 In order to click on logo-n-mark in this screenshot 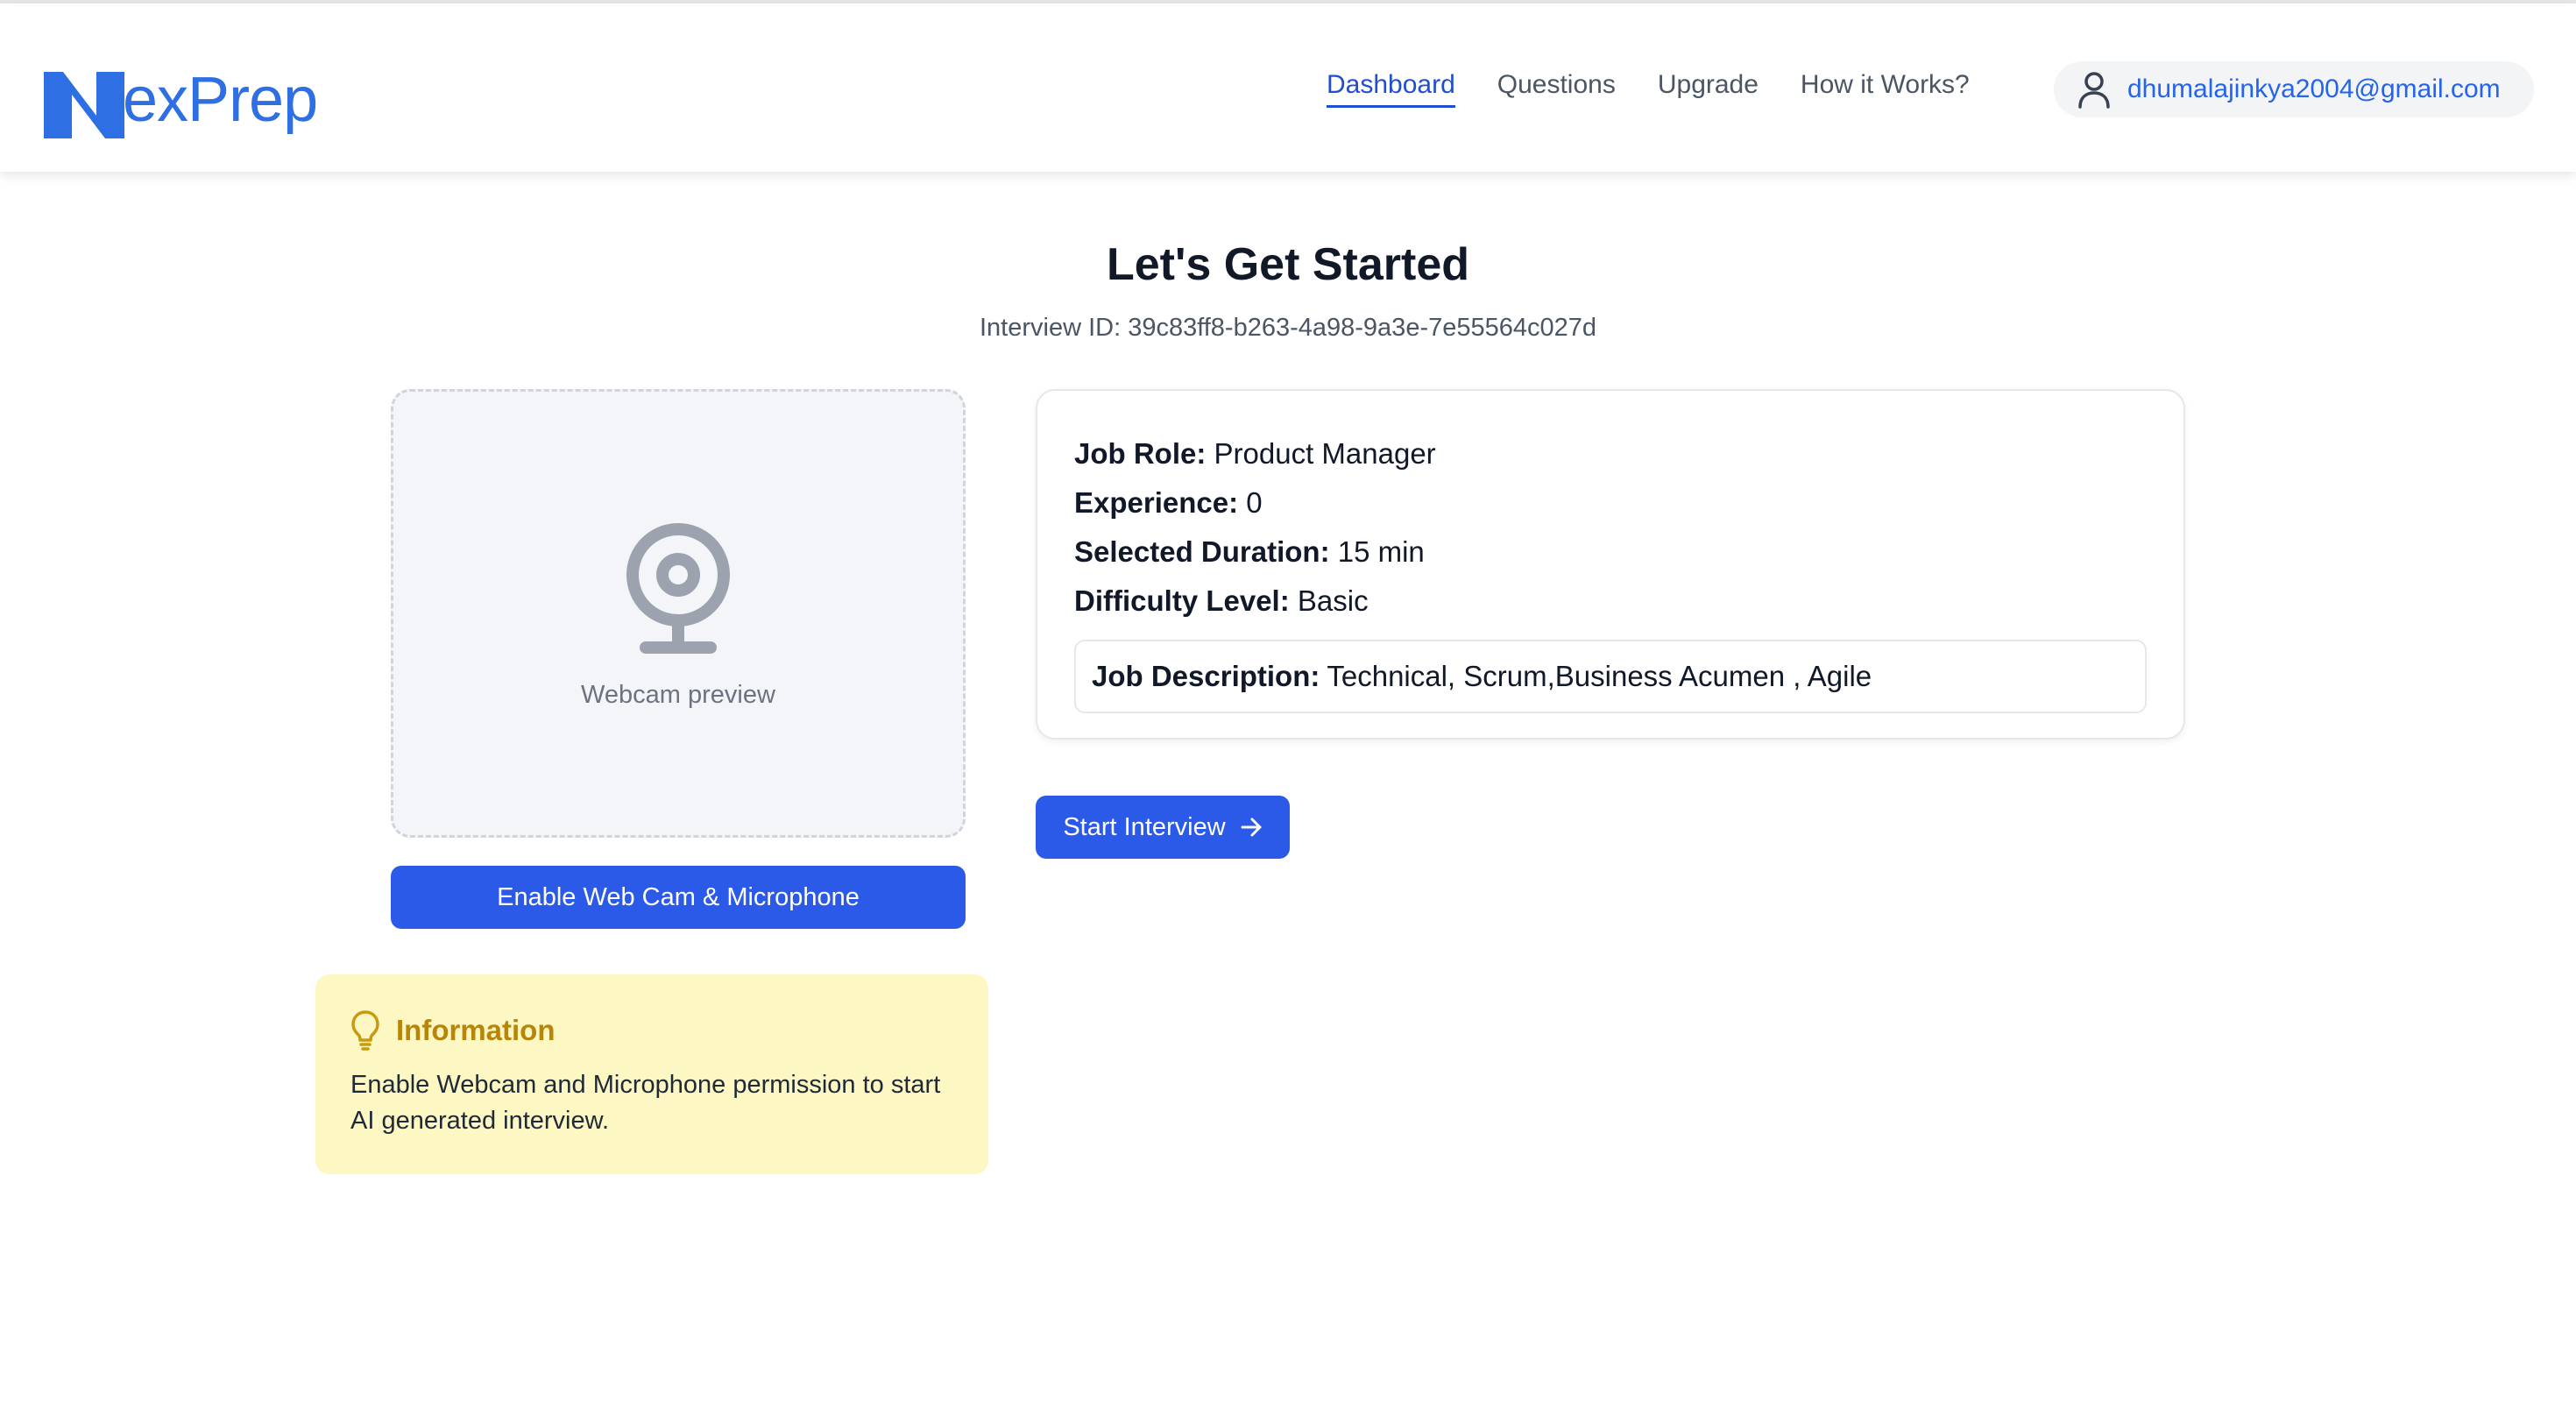, I will do `click(84, 105)`.